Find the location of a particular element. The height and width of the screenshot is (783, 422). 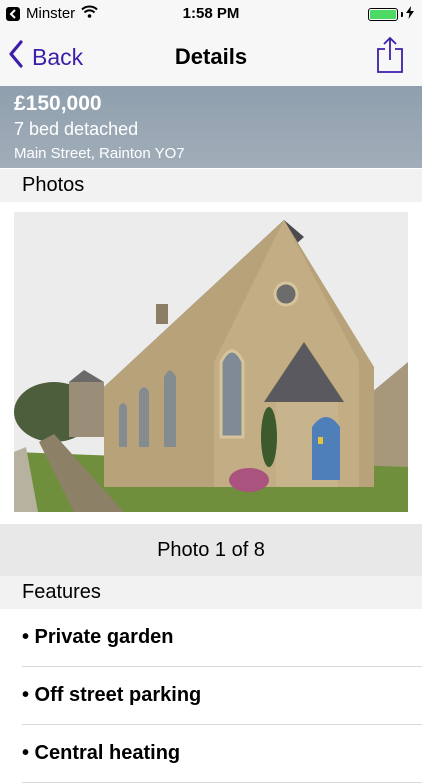

charging-bolt-icon is located at coordinates (410, 14).